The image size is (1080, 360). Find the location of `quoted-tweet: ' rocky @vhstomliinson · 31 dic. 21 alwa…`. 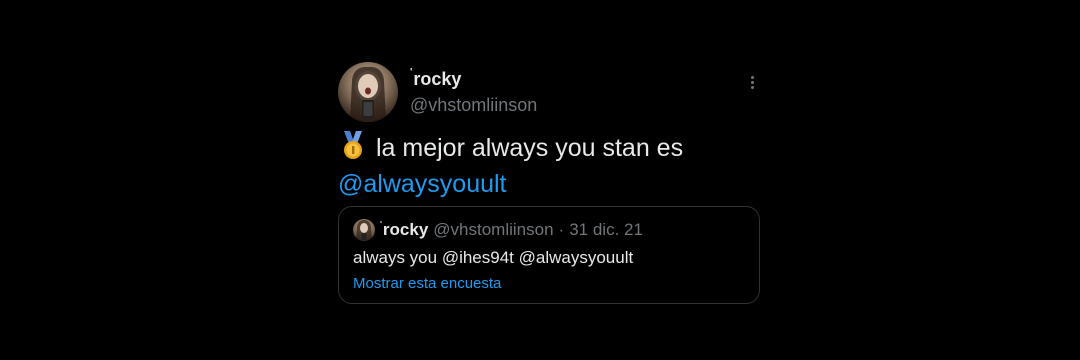

quoted-tweet: ' rocky @vhstomliinson · 31 dic. 21 alwa… is located at coordinates (549, 255).